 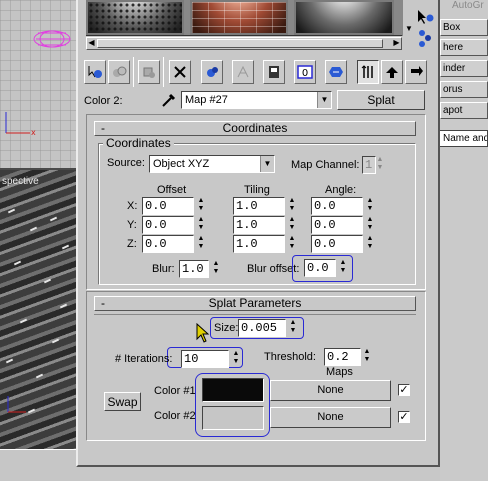 What do you see at coordinates (392, 72) in the screenshot?
I see `go-to-parent-icon` at bounding box center [392, 72].